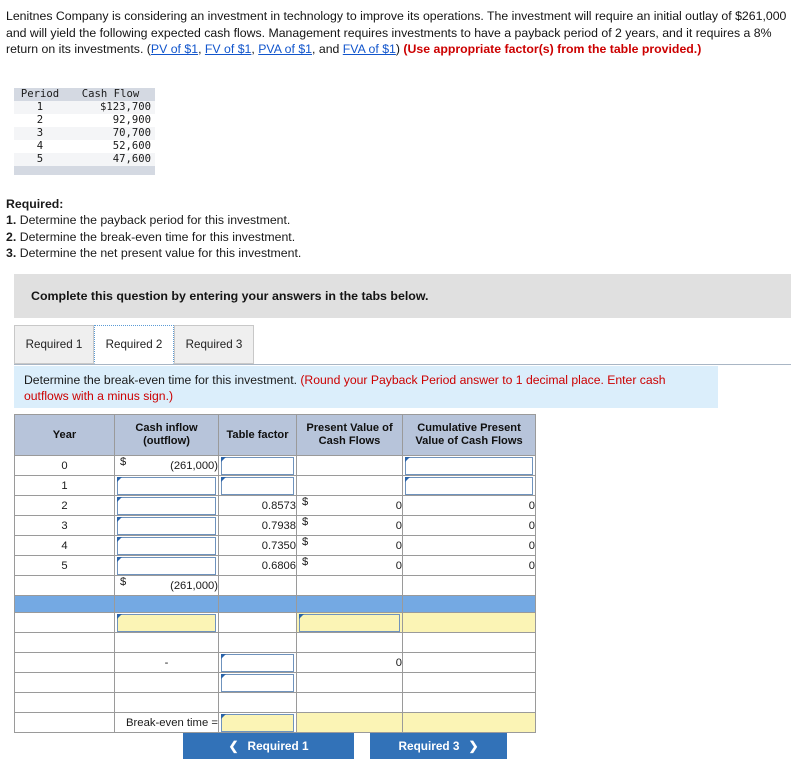 Image resolution: width=807 pixels, height=778 pixels. I want to click on table-row: 2 92,900, so click(84, 120).